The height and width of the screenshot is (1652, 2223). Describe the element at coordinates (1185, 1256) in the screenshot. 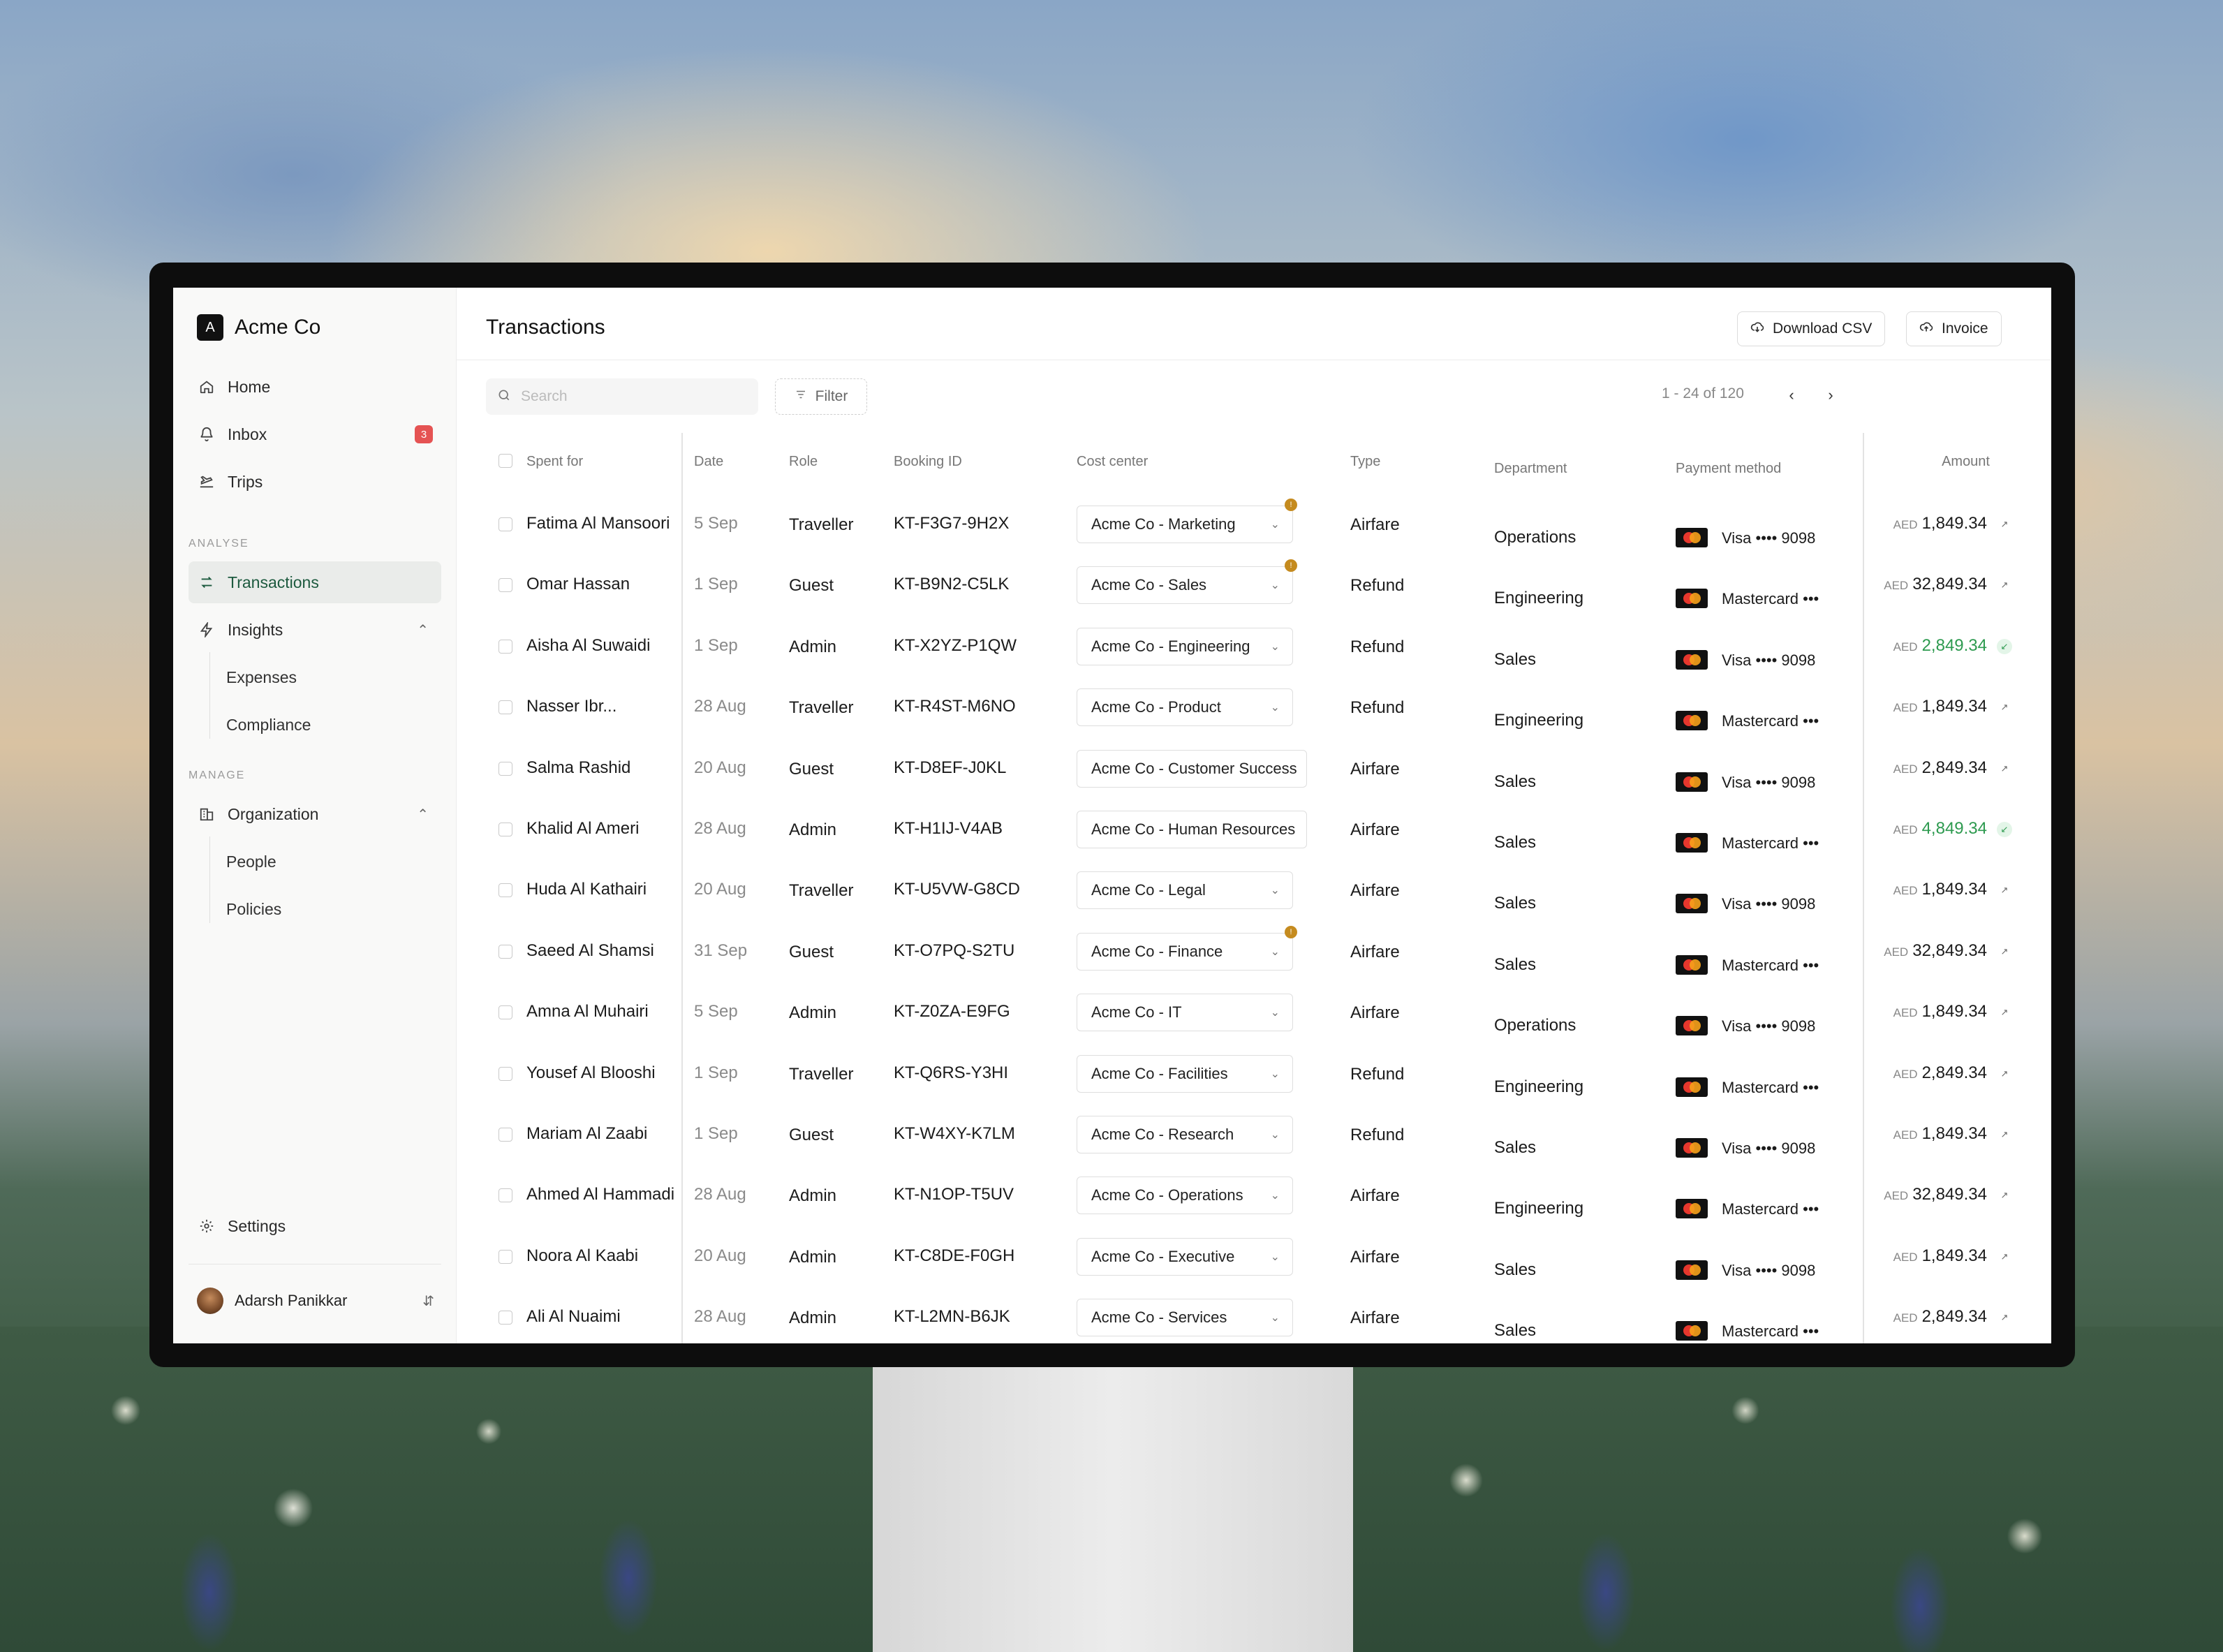

I see `cost-center-select: Acme Co - Executive ⌄` at that location.